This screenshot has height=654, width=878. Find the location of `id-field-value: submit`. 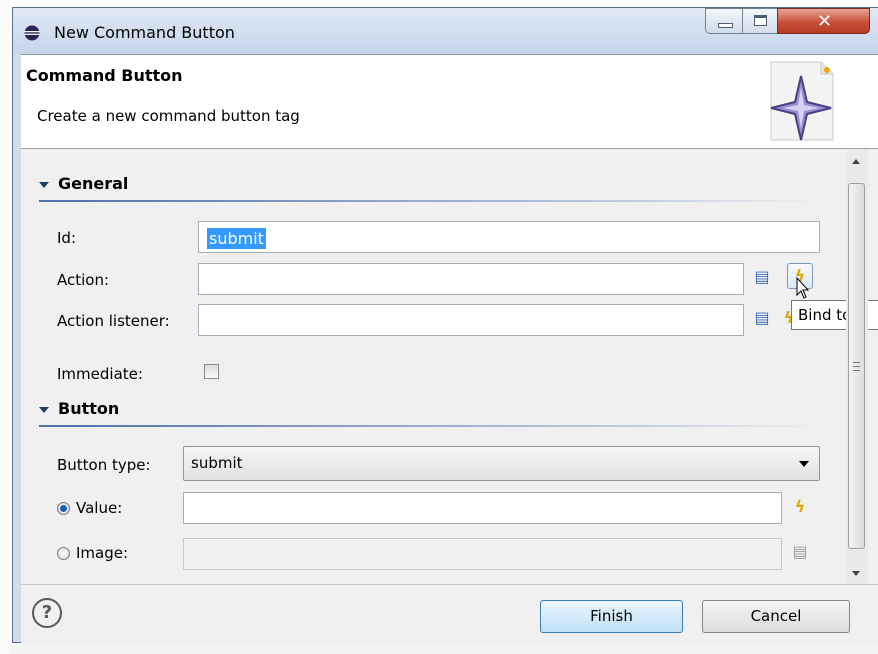

id-field-value: submit is located at coordinates (236, 238).